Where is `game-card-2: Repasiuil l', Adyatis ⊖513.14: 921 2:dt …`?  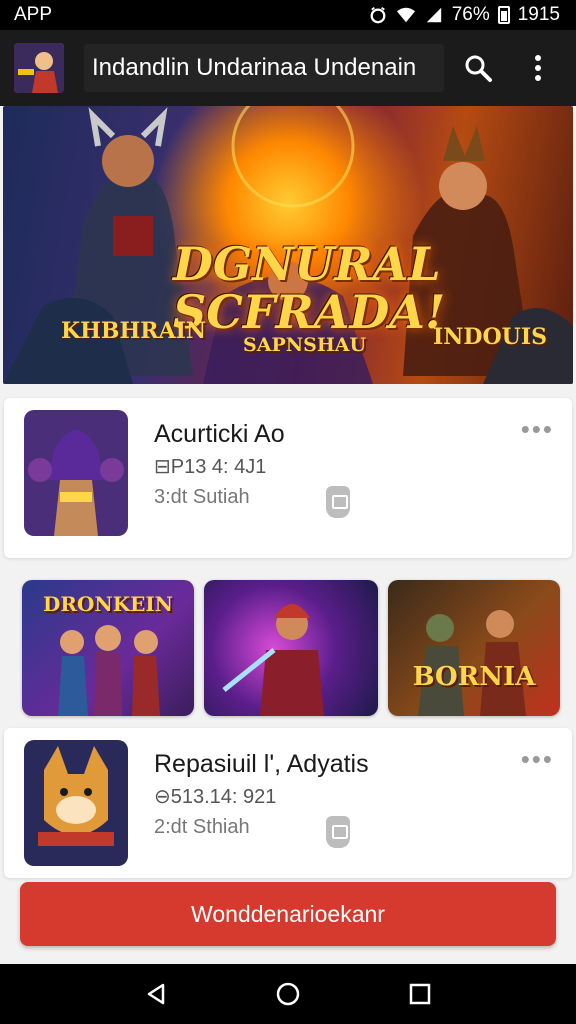
game-card-2: Repasiuil l', Adyatis ⊖513.14: 921 2:dt … is located at coordinates (288, 803).